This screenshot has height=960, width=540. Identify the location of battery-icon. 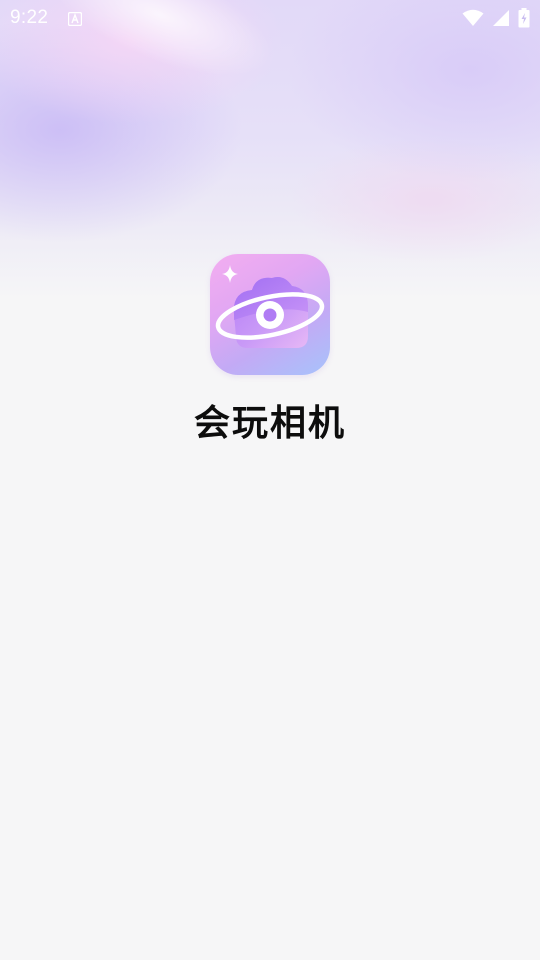
(524, 18).